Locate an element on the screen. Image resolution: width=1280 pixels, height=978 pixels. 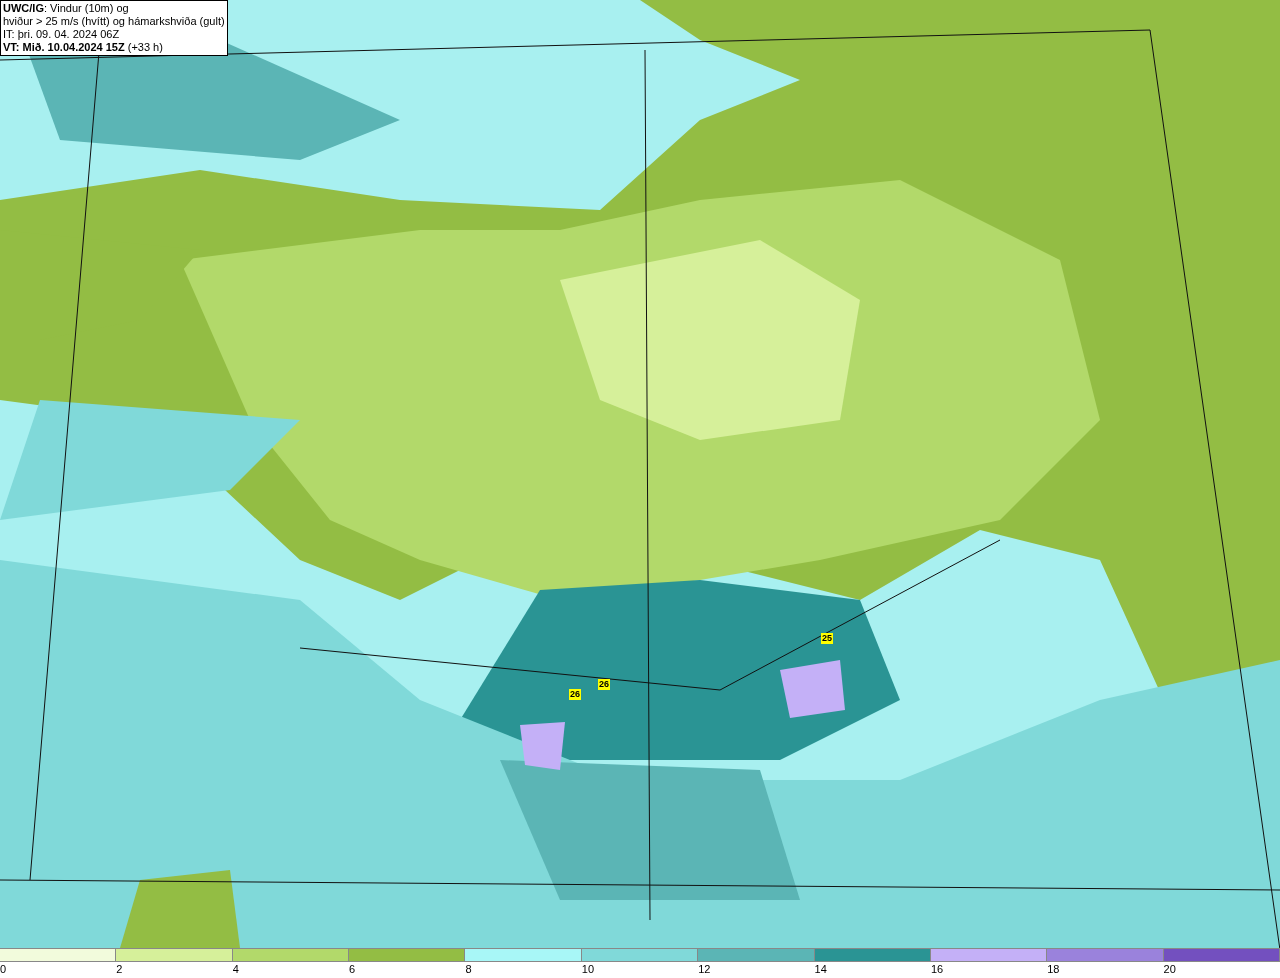
legend-tick-label: 18 is located at coordinates (1053, 969).